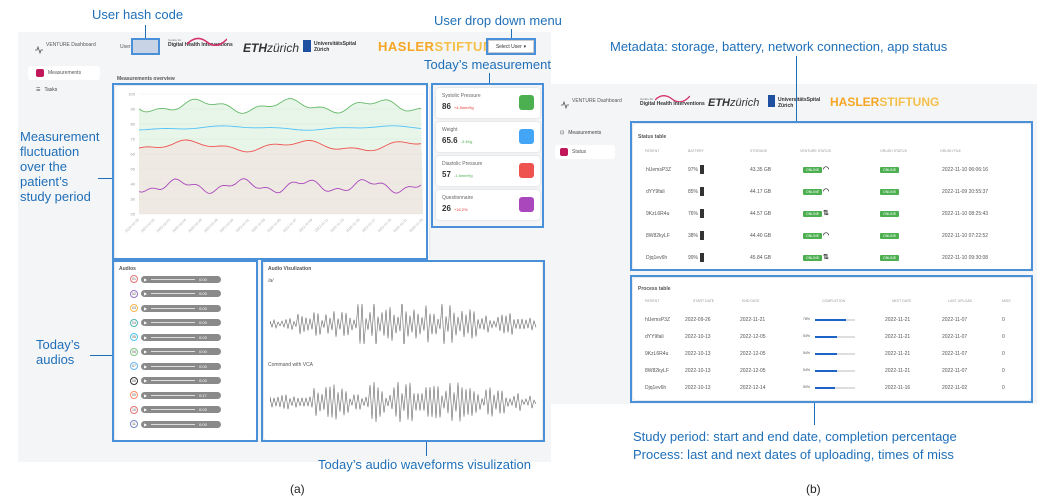  Describe the element at coordinates (498, 20) in the screenshot. I see `annotation-user-dropdown: User drop down menu` at that location.